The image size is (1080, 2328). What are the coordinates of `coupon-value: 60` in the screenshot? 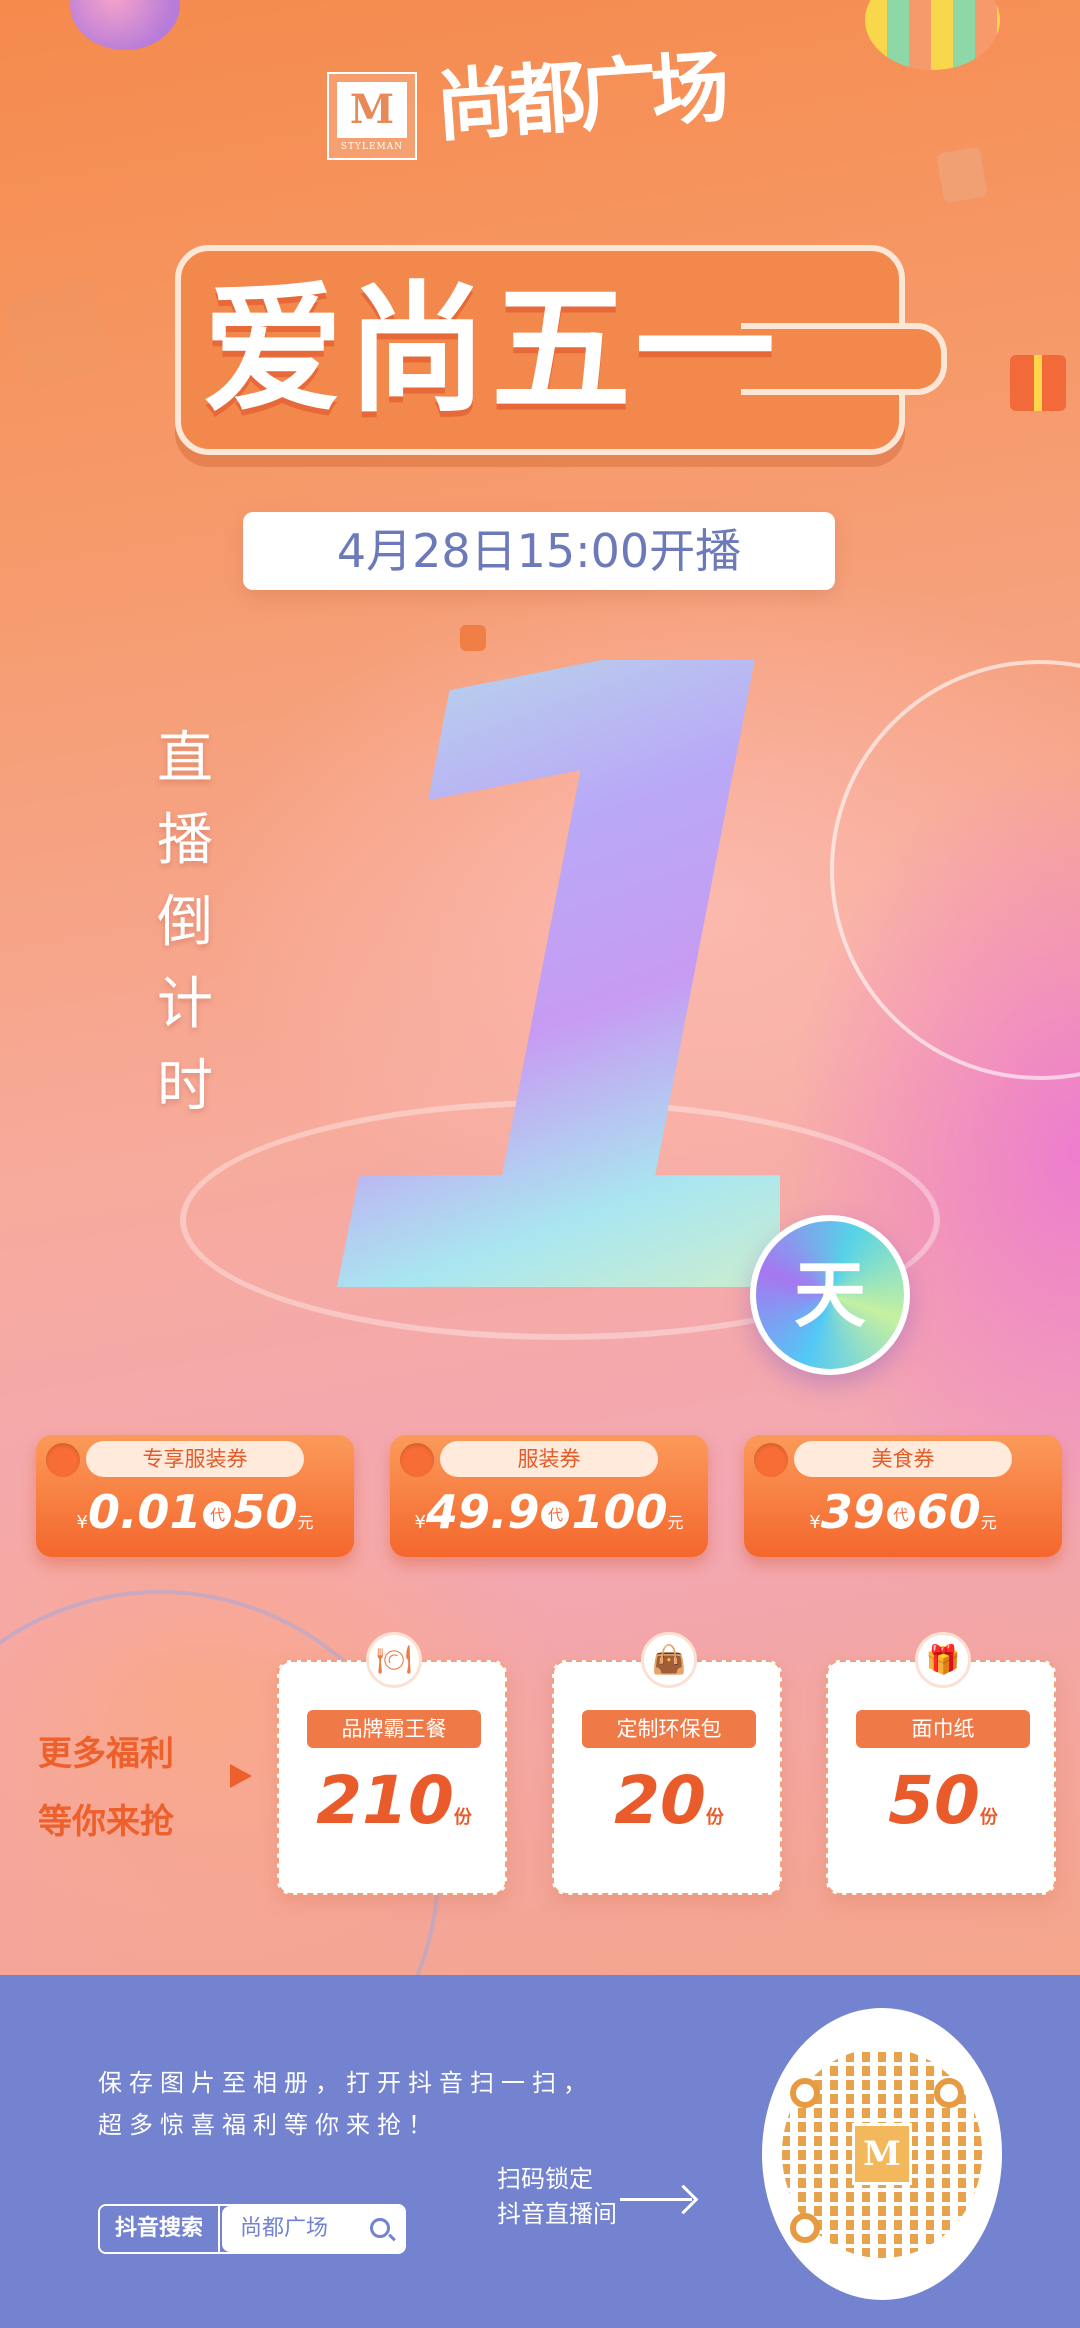 It's located at (948, 1512).